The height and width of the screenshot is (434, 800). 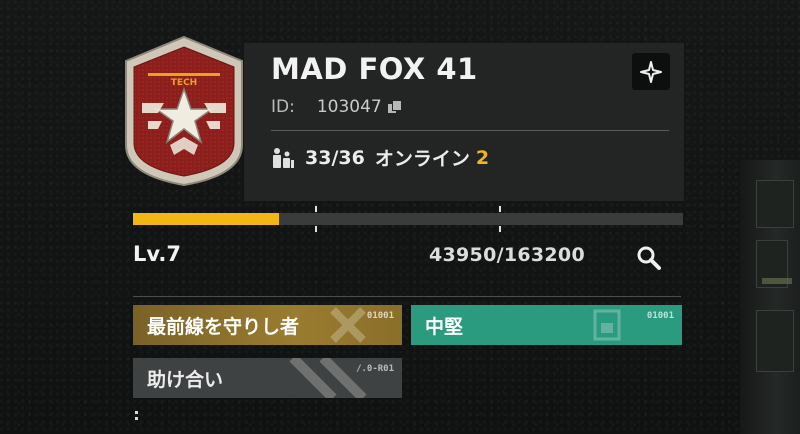 What do you see at coordinates (283, 157) in the screenshot?
I see `members-icon` at bounding box center [283, 157].